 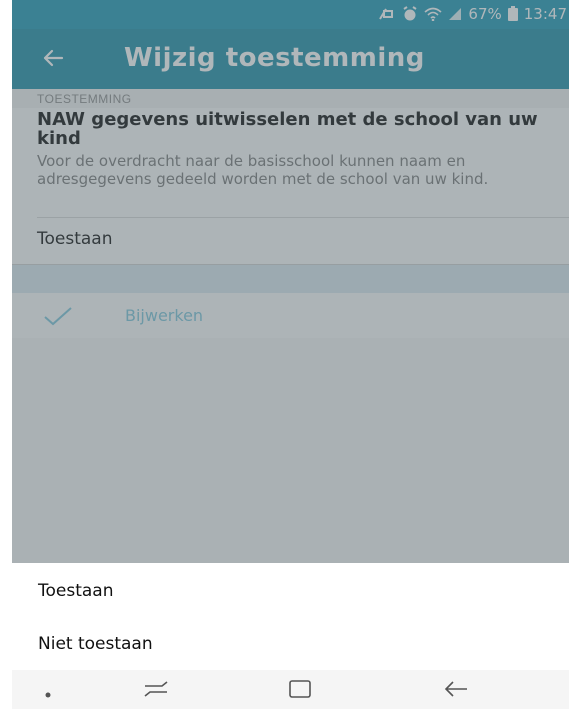 What do you see at coordinates (76, 591) in the screenshot?
I see `option-allow: Toestaan` at bounding box center [76, 591].